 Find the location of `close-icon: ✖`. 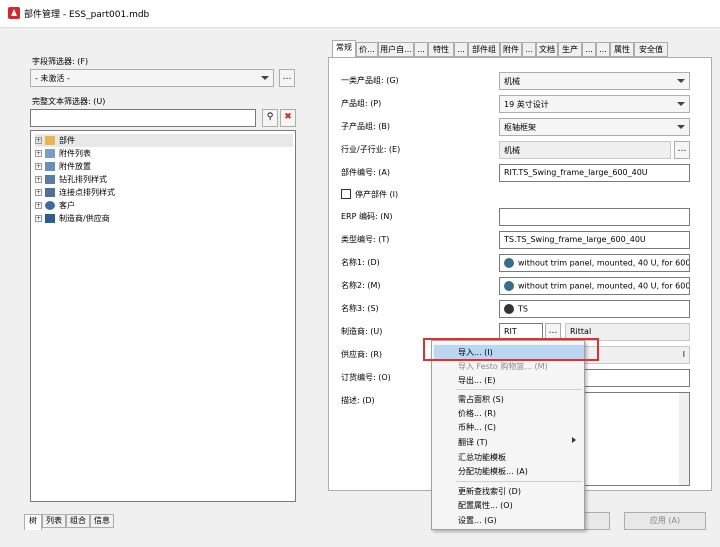

close-icon: ✖ is located at coordinates (288, 117).